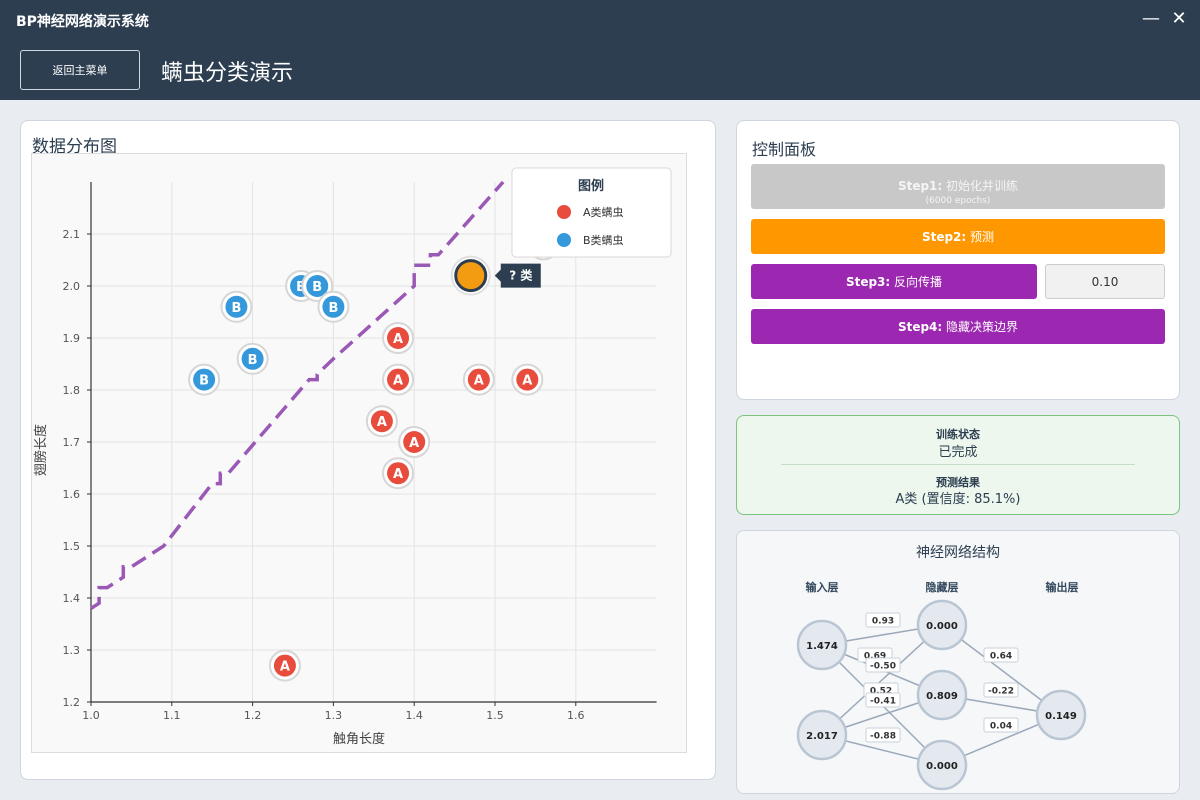  I want to click on query-point-dot, so click(471, 276).